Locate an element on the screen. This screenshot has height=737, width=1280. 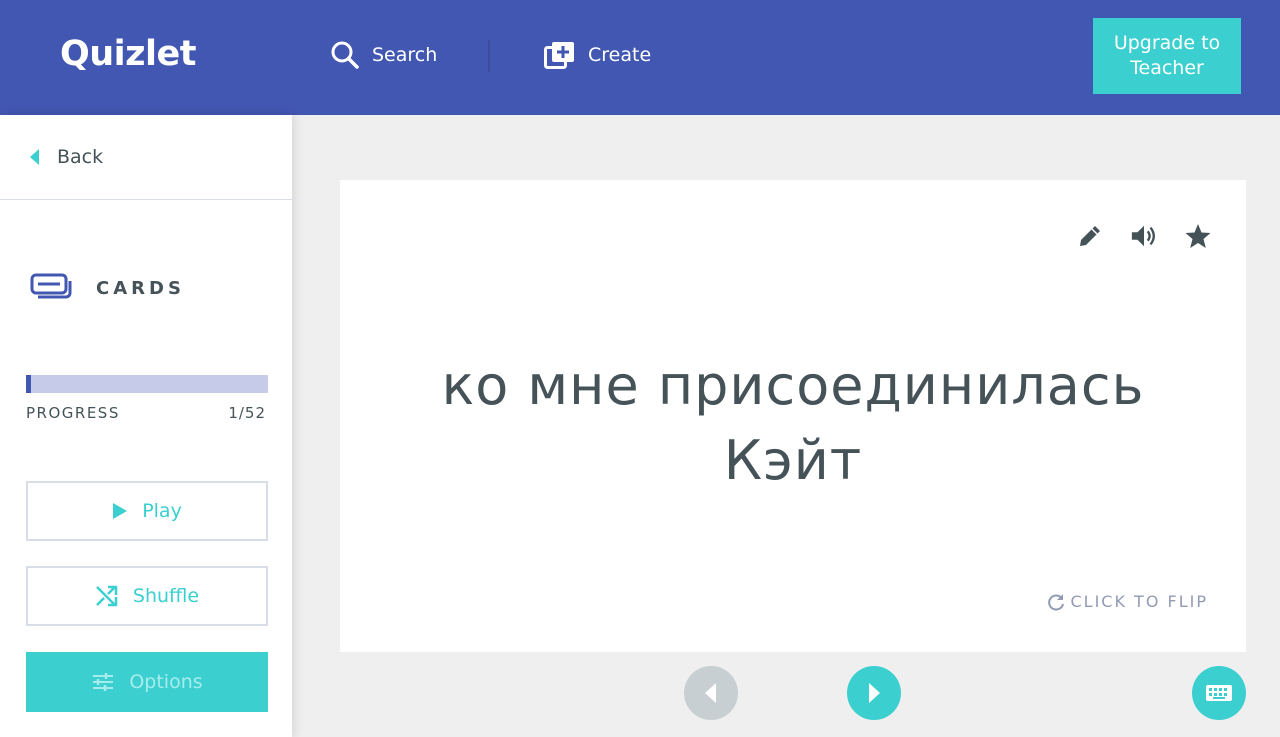
keyboard-shortcuts-button is located at coordinates (1219, 693).